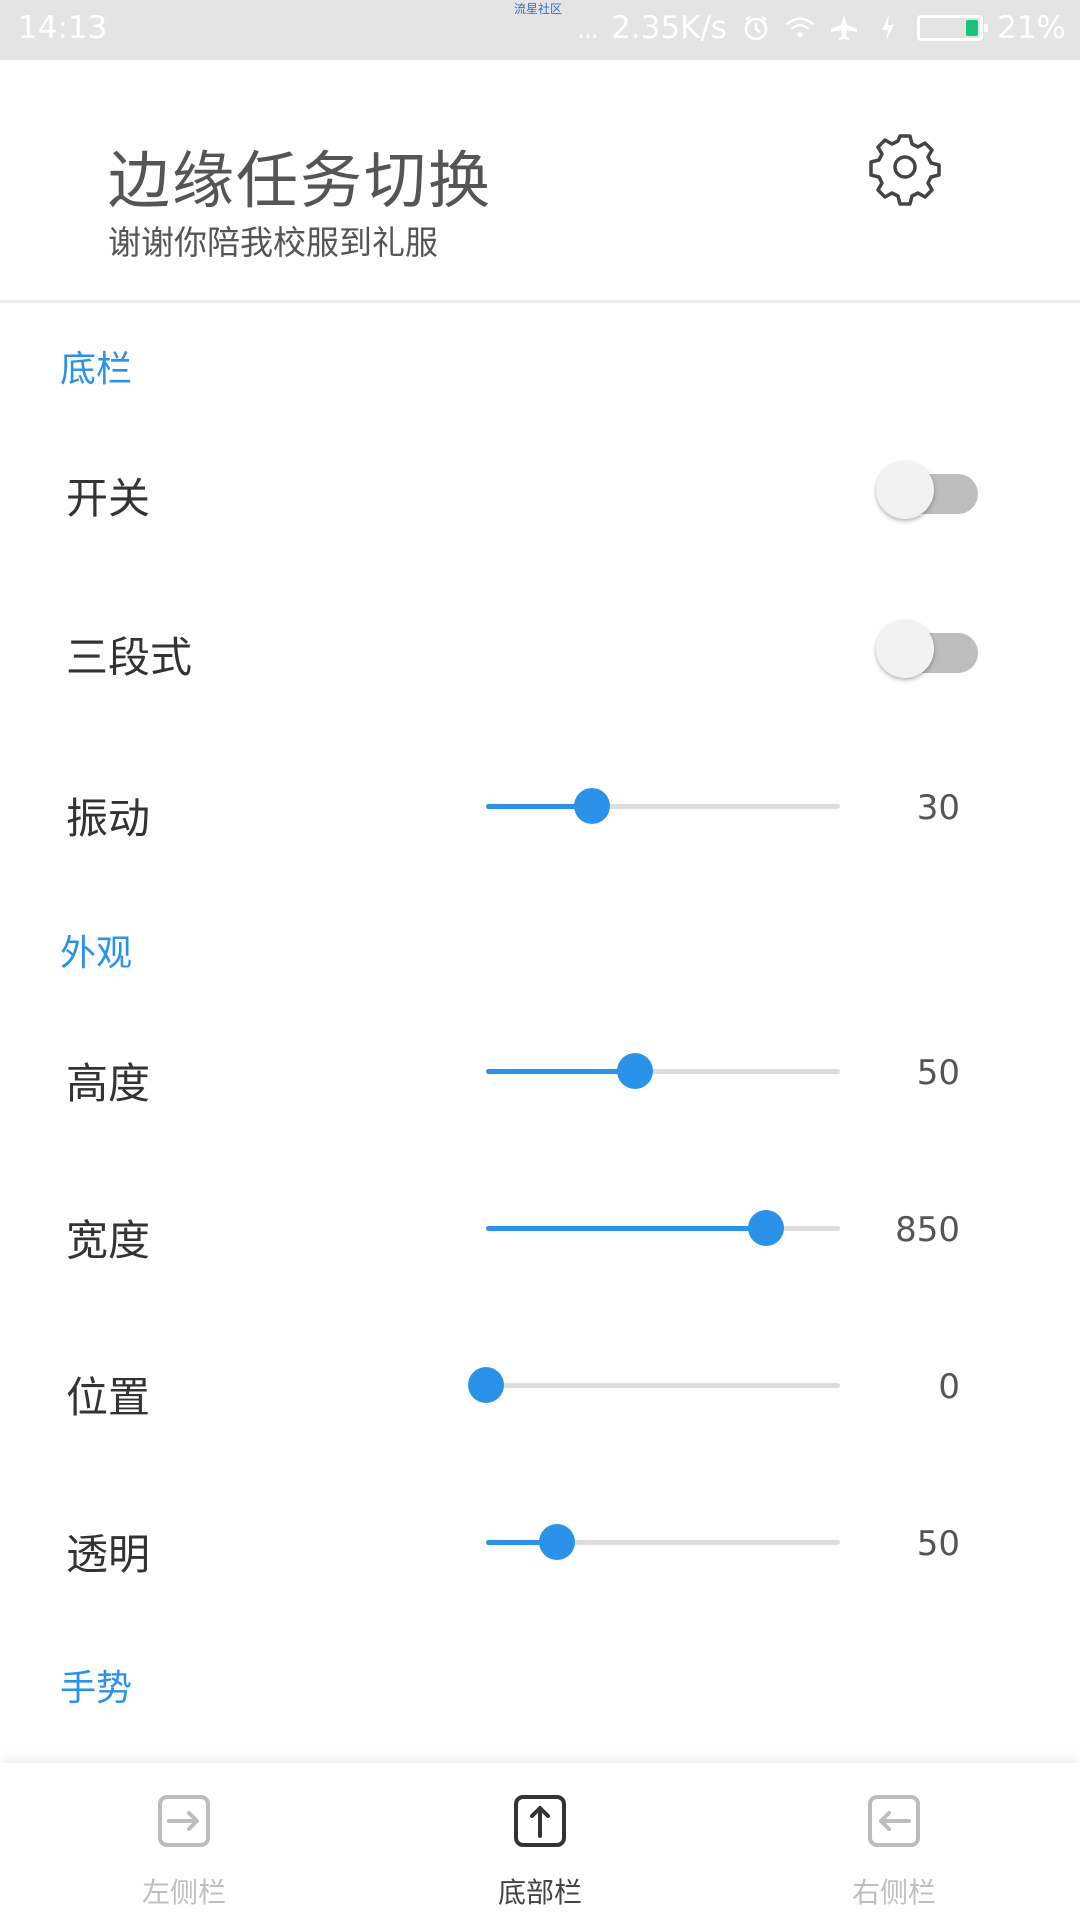 Image resolution: width=1080 pixels, height=1920 pixels. What do you see at coordinates (930, 648) in the screenshot?
I see `three-stage-switch` at bounding box center [930, 648].